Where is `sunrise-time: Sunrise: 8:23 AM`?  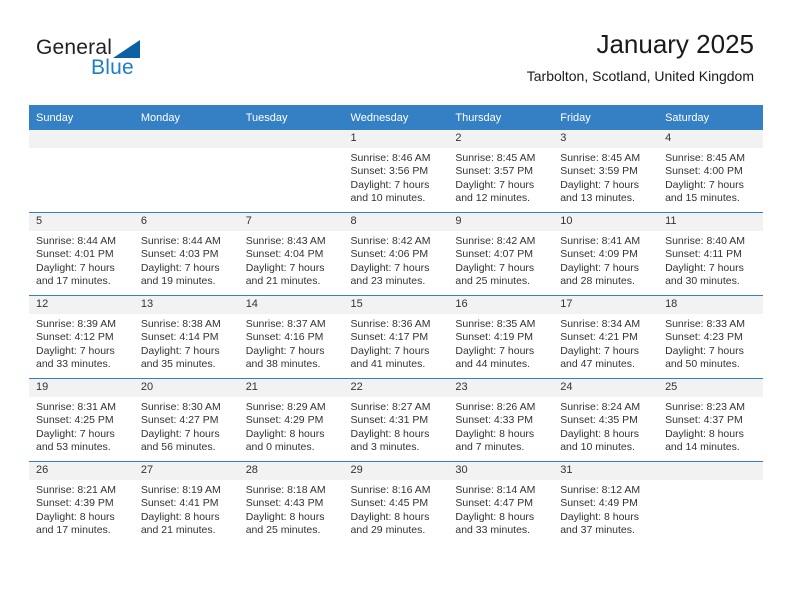 sunrise-time: Sunrise: 8:23 AM is located at coordinates (705, 407).